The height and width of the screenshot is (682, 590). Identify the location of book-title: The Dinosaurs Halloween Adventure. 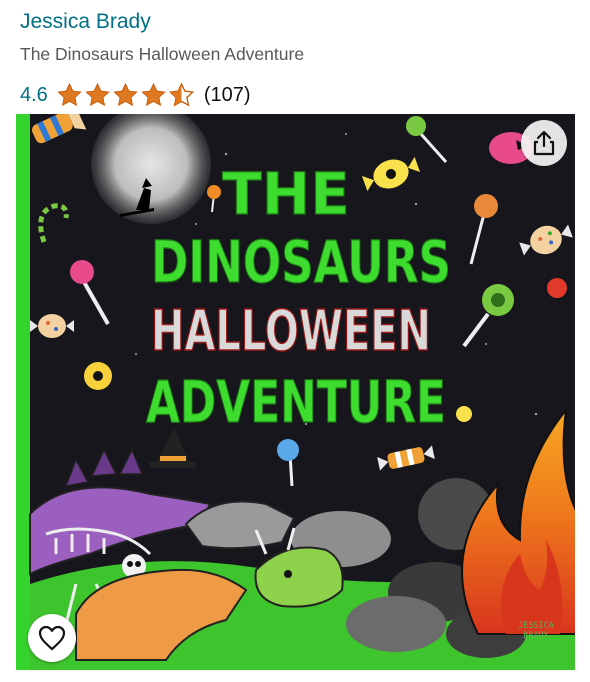
(162, 54).